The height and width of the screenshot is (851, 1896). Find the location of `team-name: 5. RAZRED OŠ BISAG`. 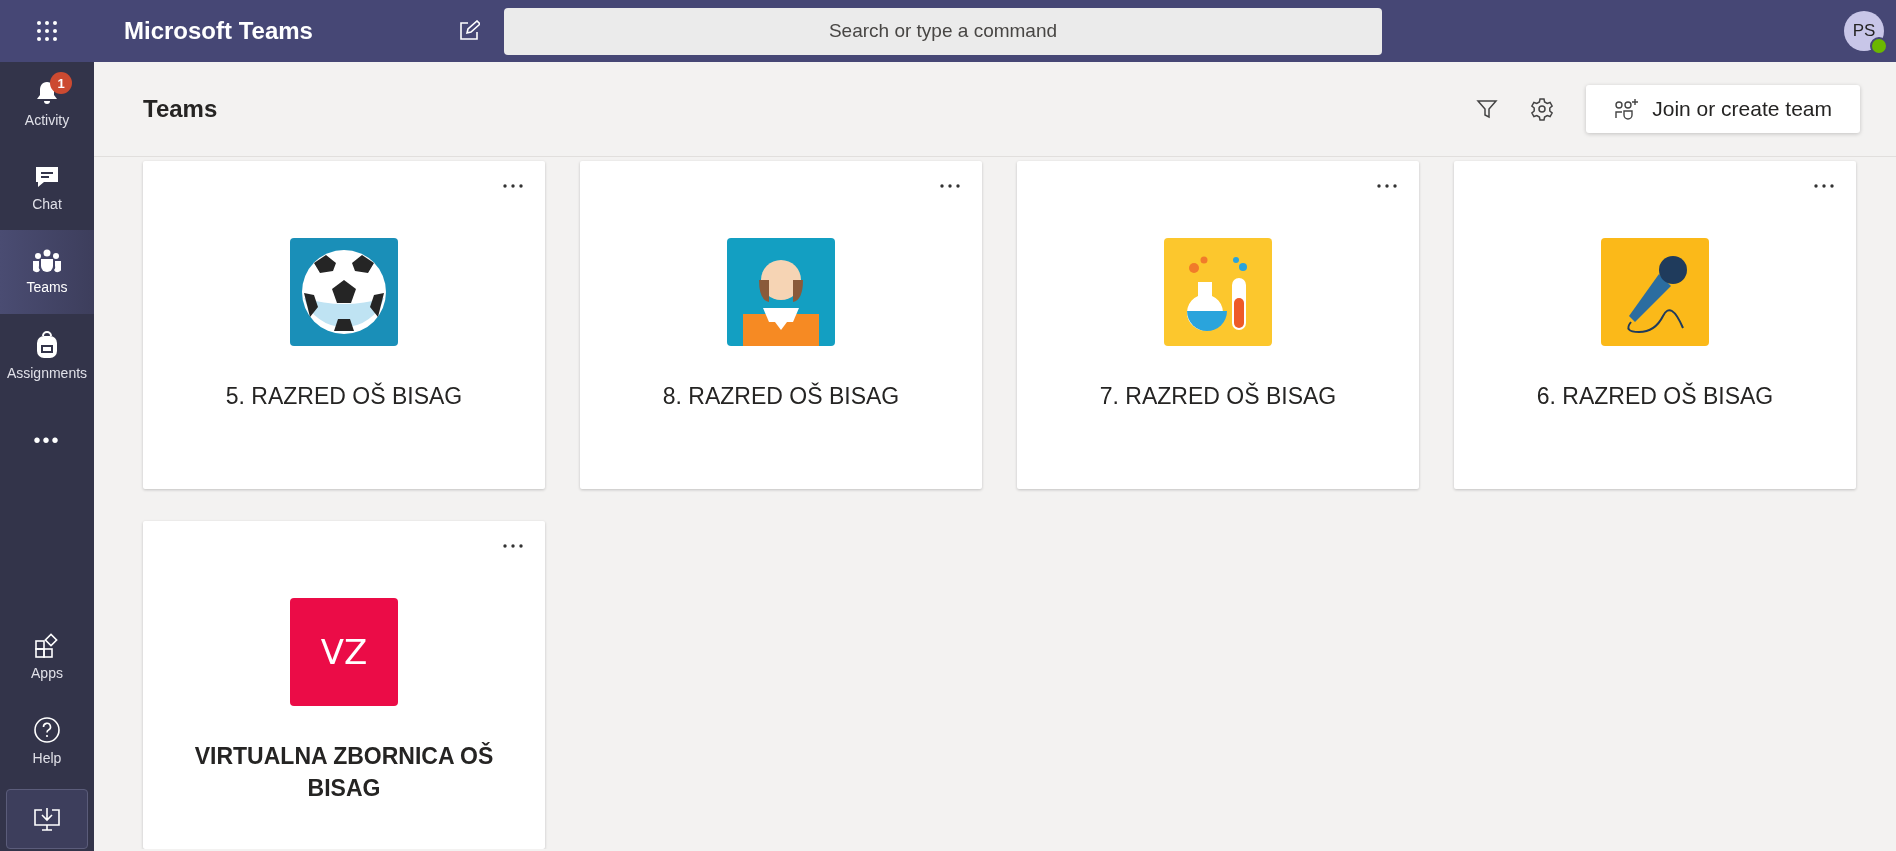

team-name: 5. RAZRED OŠ BISAG is located at coordinates (344, 396).